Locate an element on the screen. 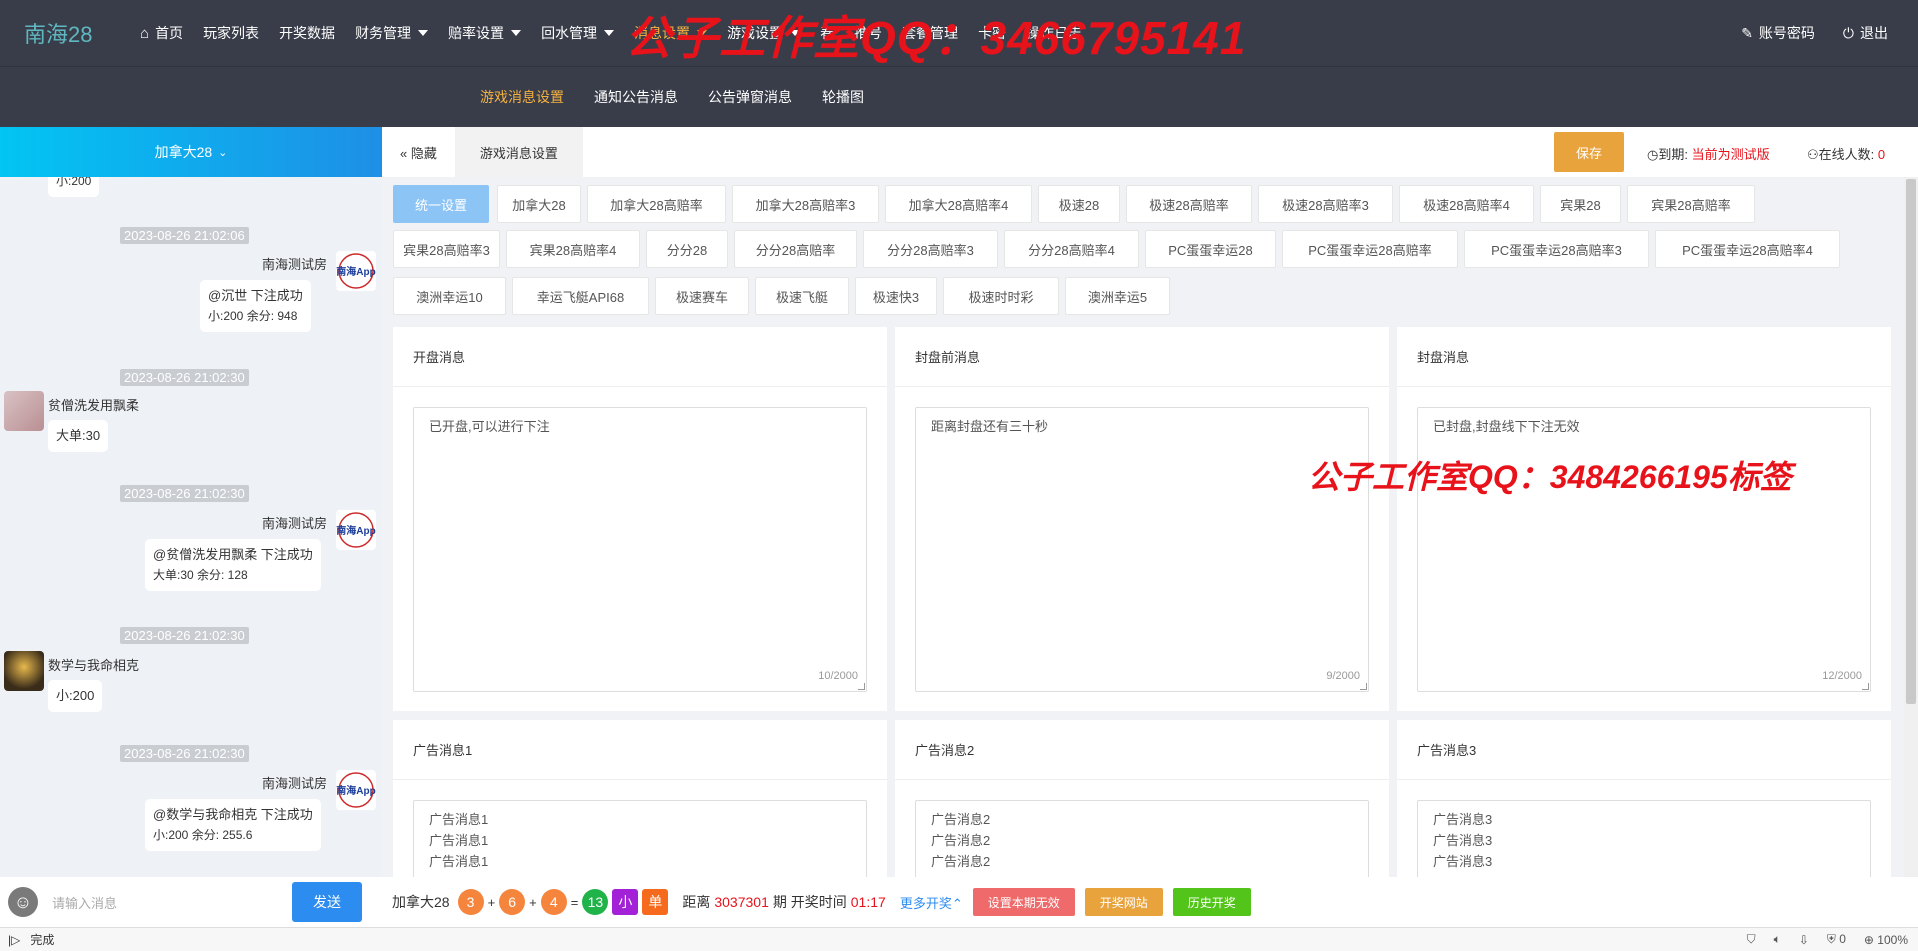 Image resolution: width=1918 pixels, height=951 pixels. draw-website-button: 开奖网站 is located at coordinates (1123, 902).